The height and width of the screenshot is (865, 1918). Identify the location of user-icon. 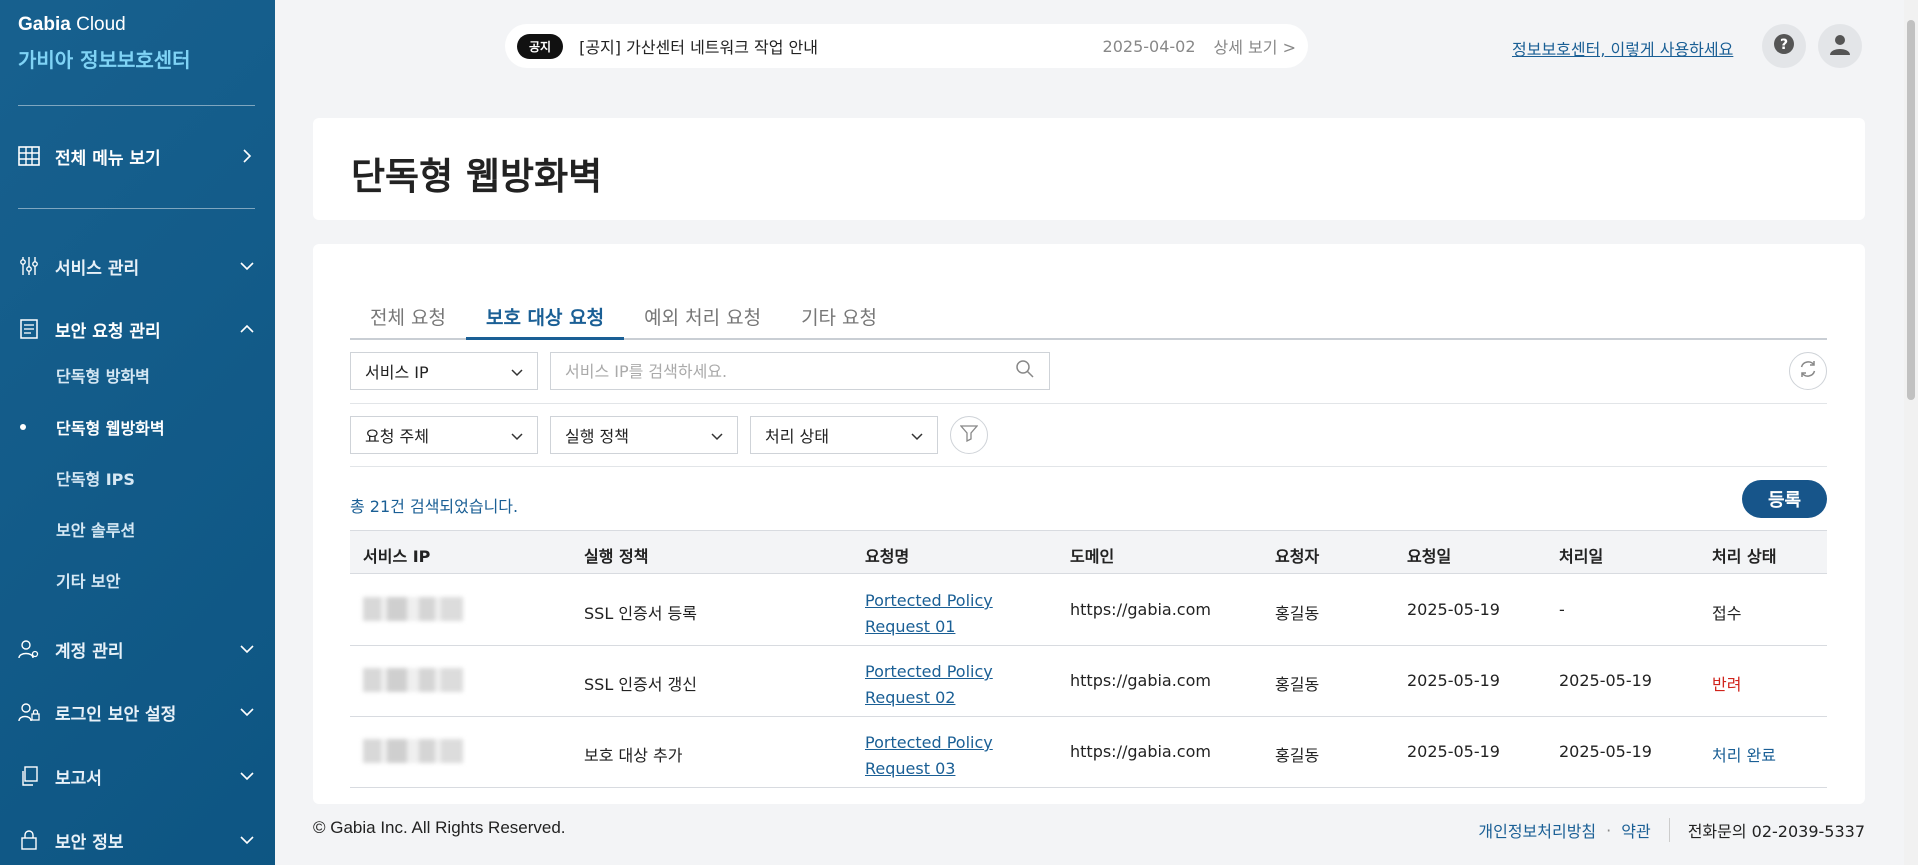
(1840, 46).